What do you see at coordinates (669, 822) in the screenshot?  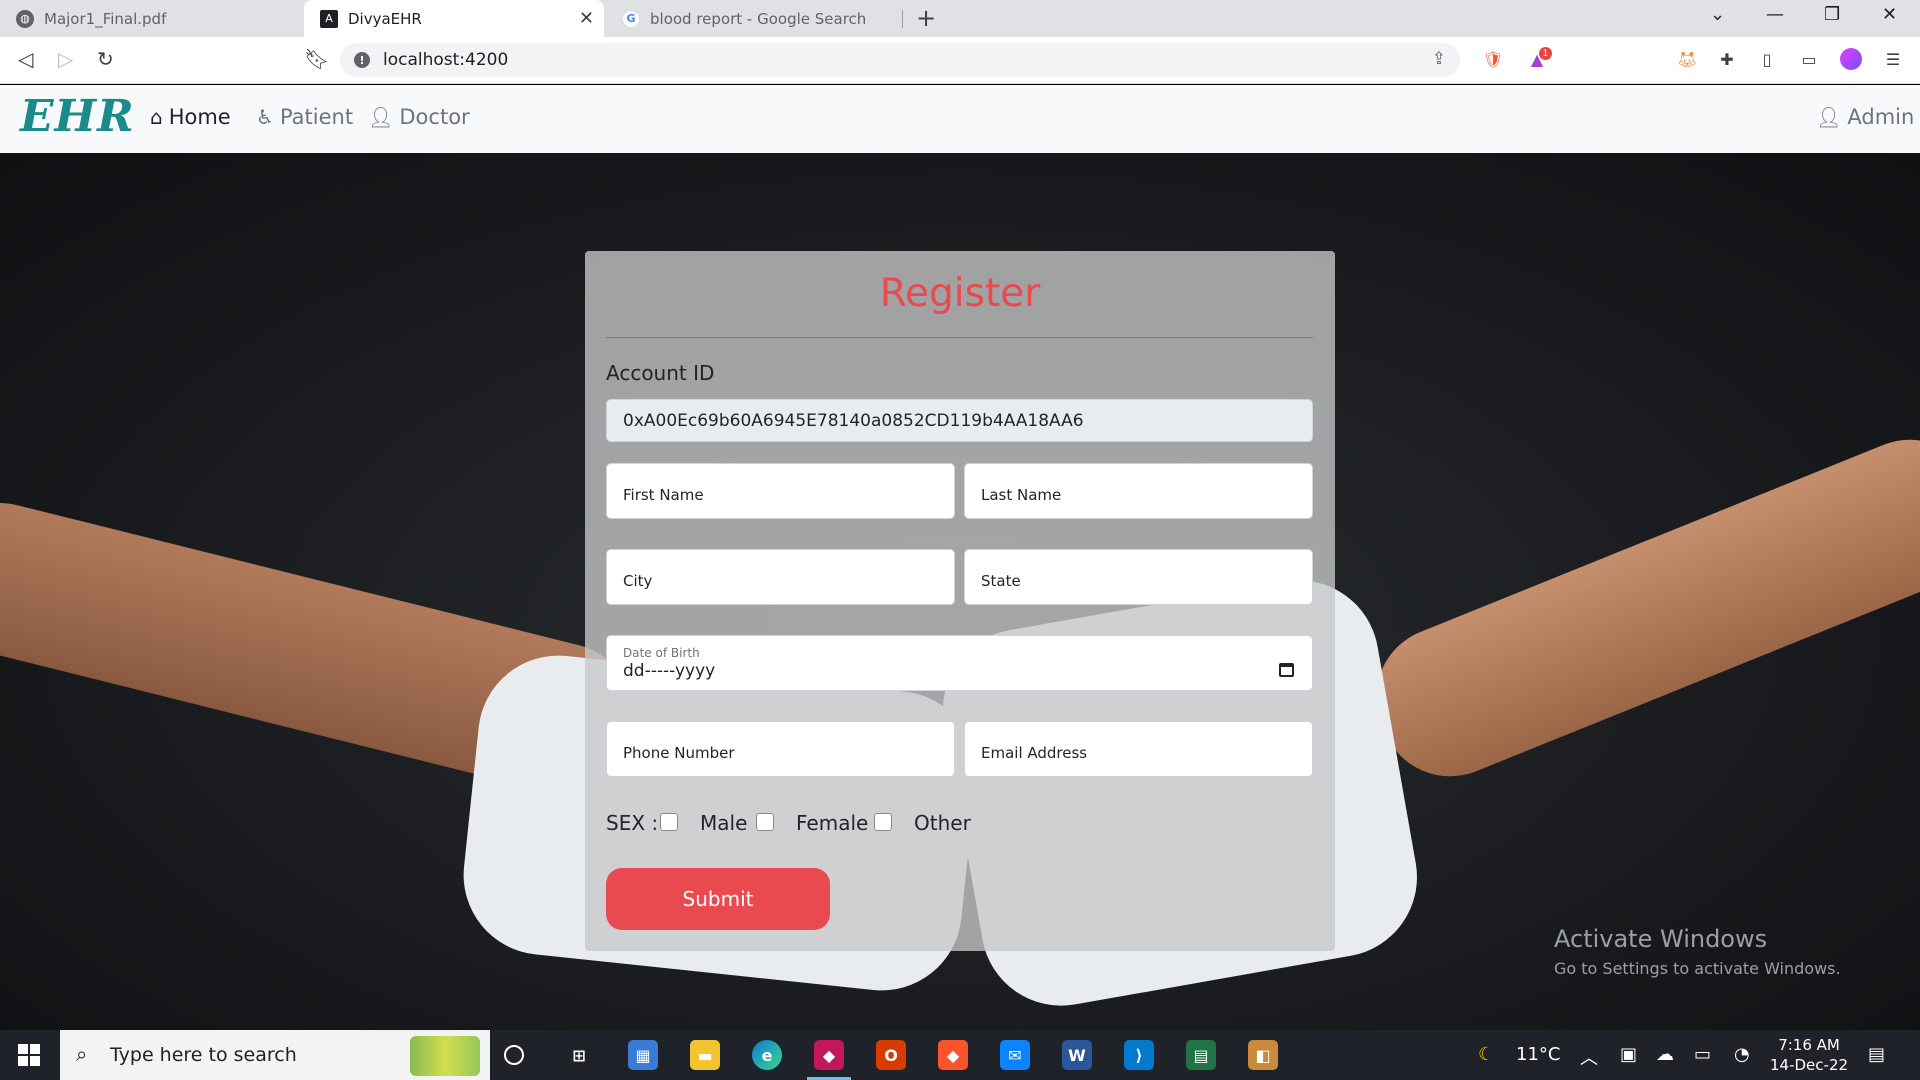 I see `sex-male-checkbox` at bounding box center [669, 822].